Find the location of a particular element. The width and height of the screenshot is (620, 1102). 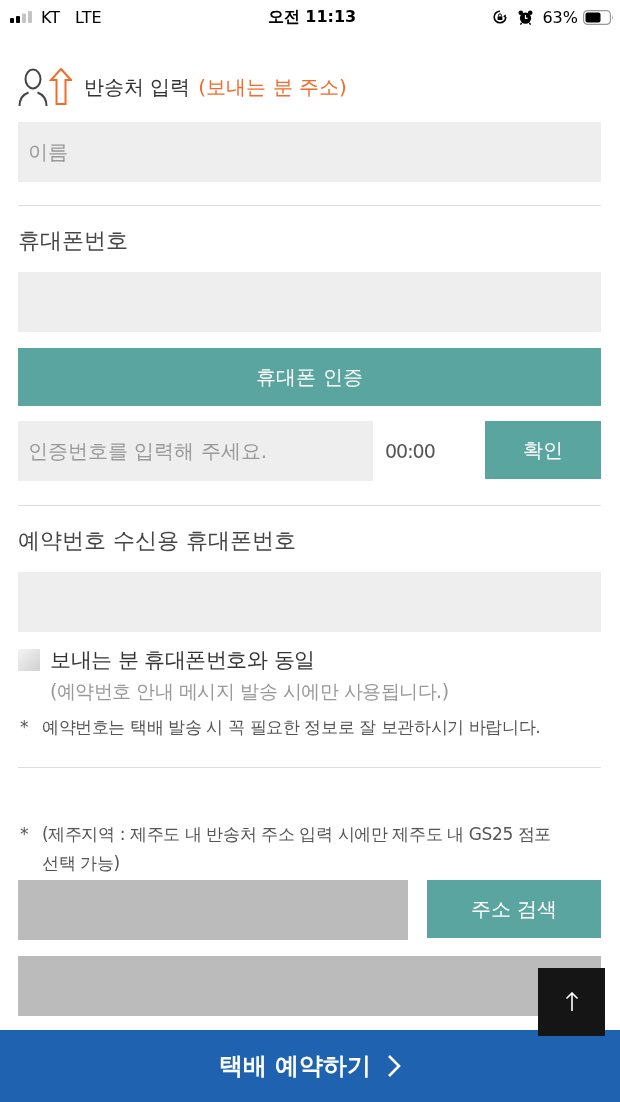

carrier-text: KT is located at coordinates (51, 17).